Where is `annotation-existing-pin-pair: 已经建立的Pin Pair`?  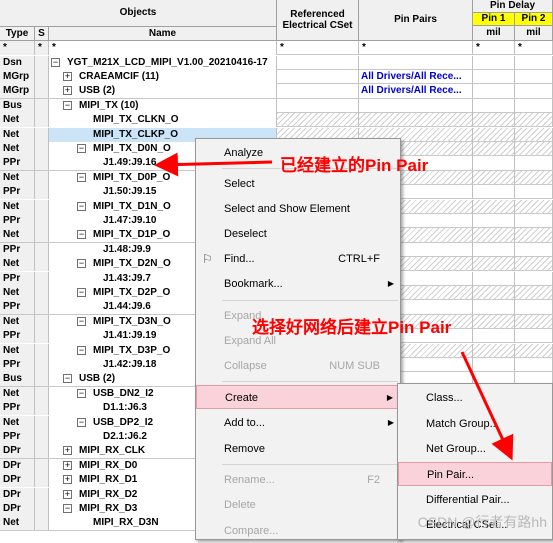
annotation-existing-pin-pair: 已经建立的Pin Pair is located at coordinates (354, 165).